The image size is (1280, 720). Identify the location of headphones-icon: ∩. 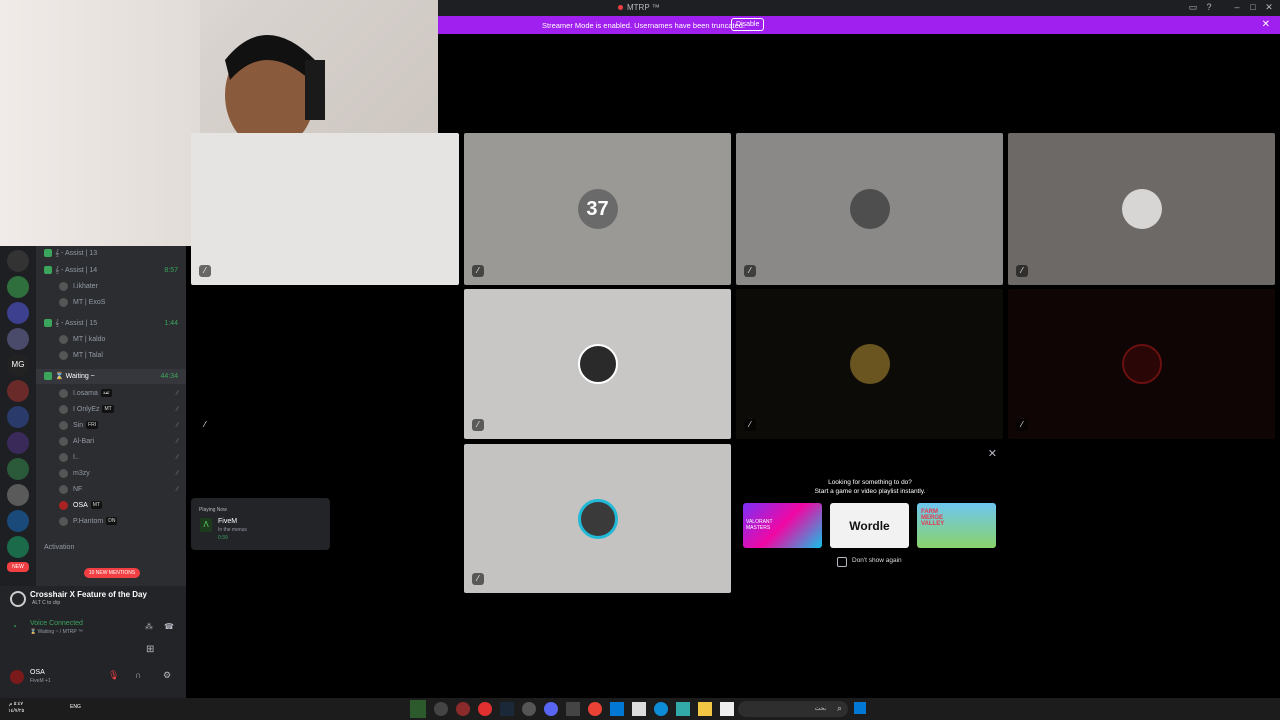
(138, 675).